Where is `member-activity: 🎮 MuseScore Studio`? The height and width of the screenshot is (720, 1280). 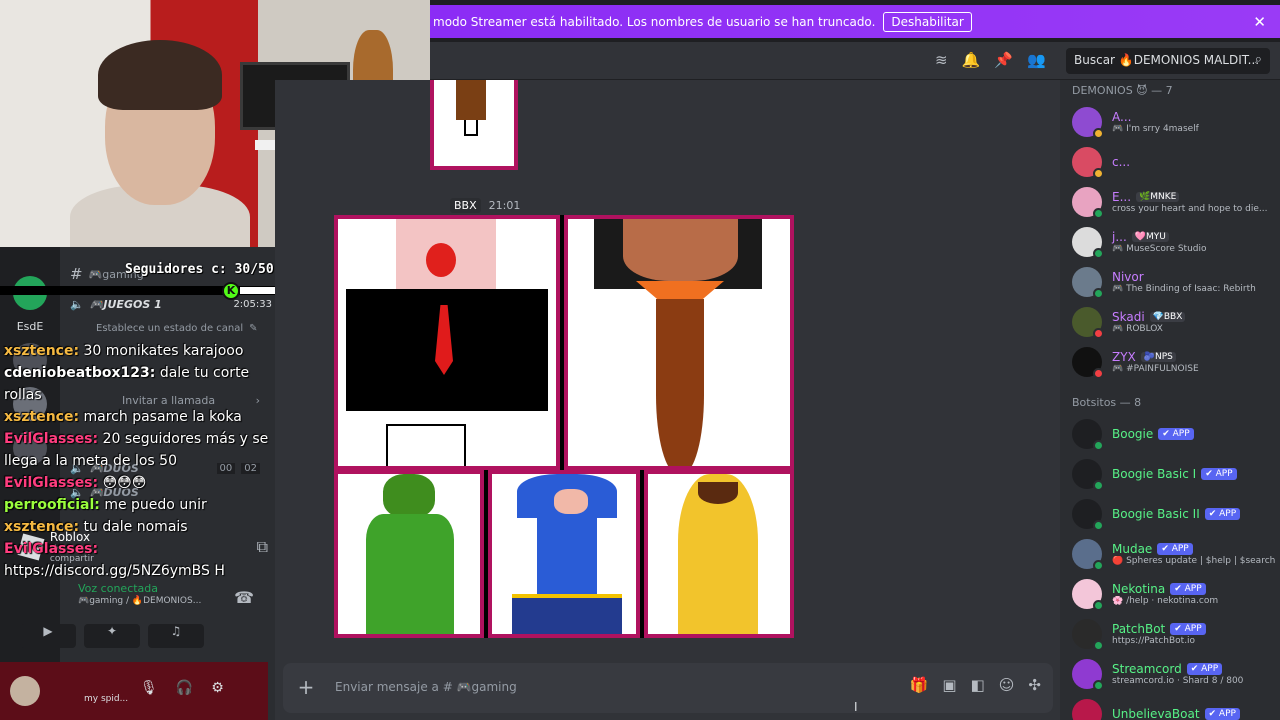 member-activity: 🎮 MuseScore Studio is located at coordinates (1159, 249).